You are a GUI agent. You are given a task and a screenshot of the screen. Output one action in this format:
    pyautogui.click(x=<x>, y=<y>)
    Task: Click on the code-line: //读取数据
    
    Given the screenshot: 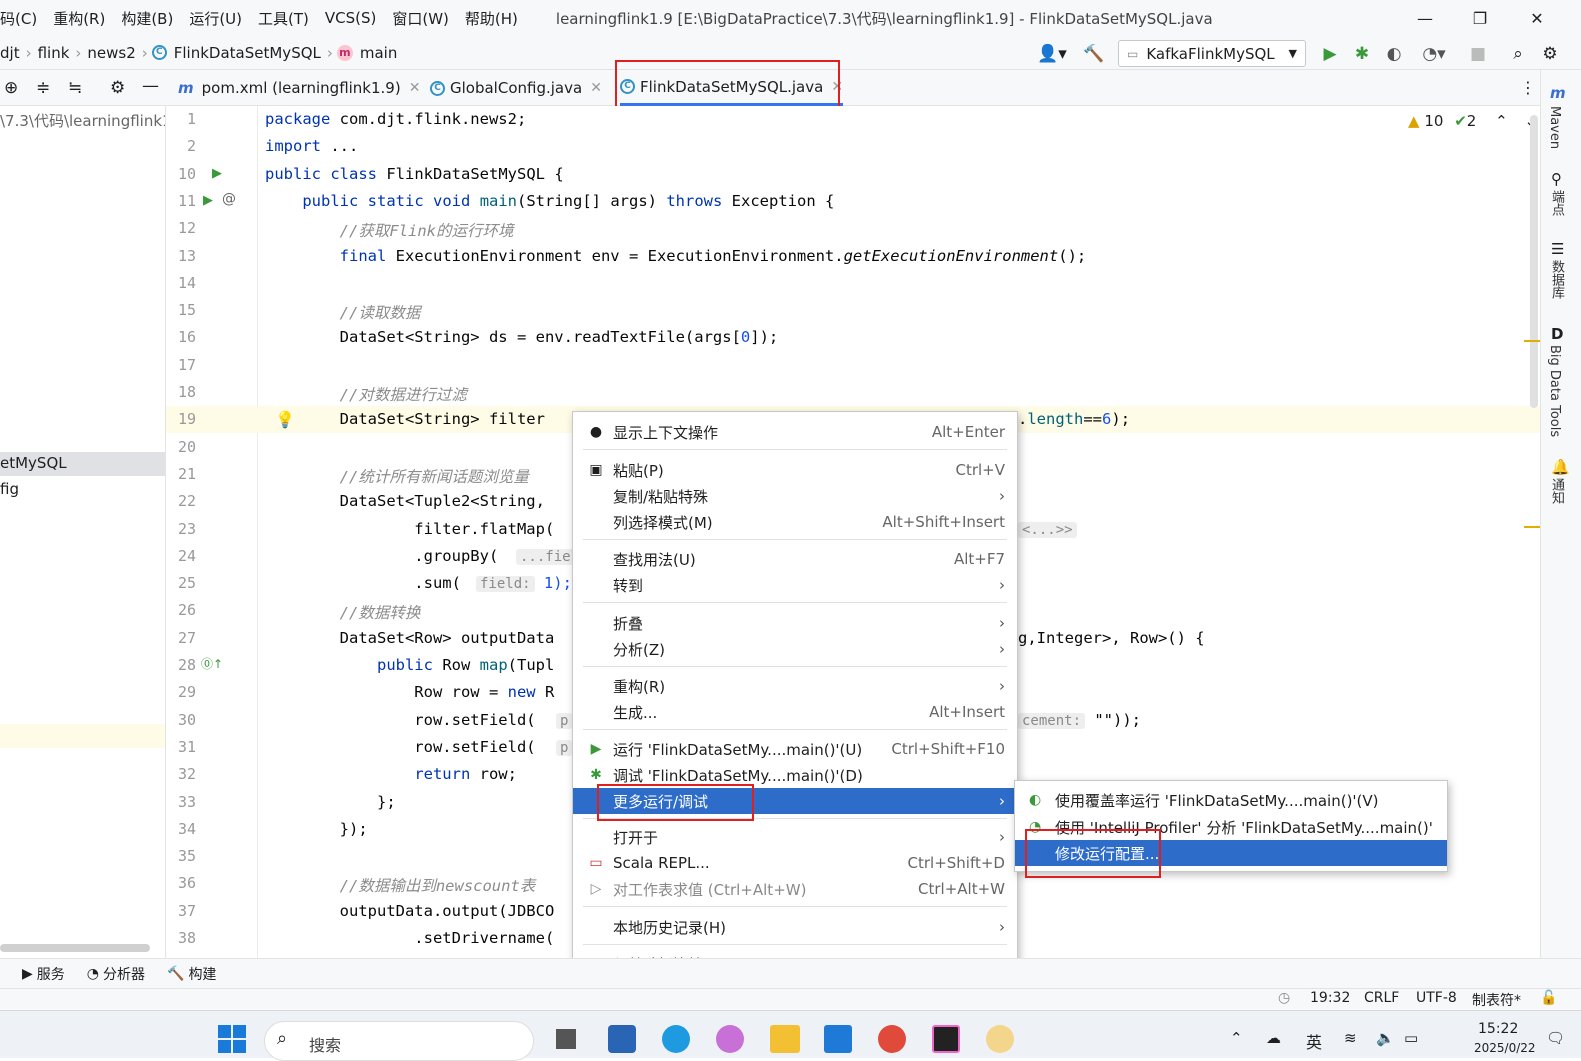 What is the action you would take?
    pyautogui.click(x=343, y=312)
    